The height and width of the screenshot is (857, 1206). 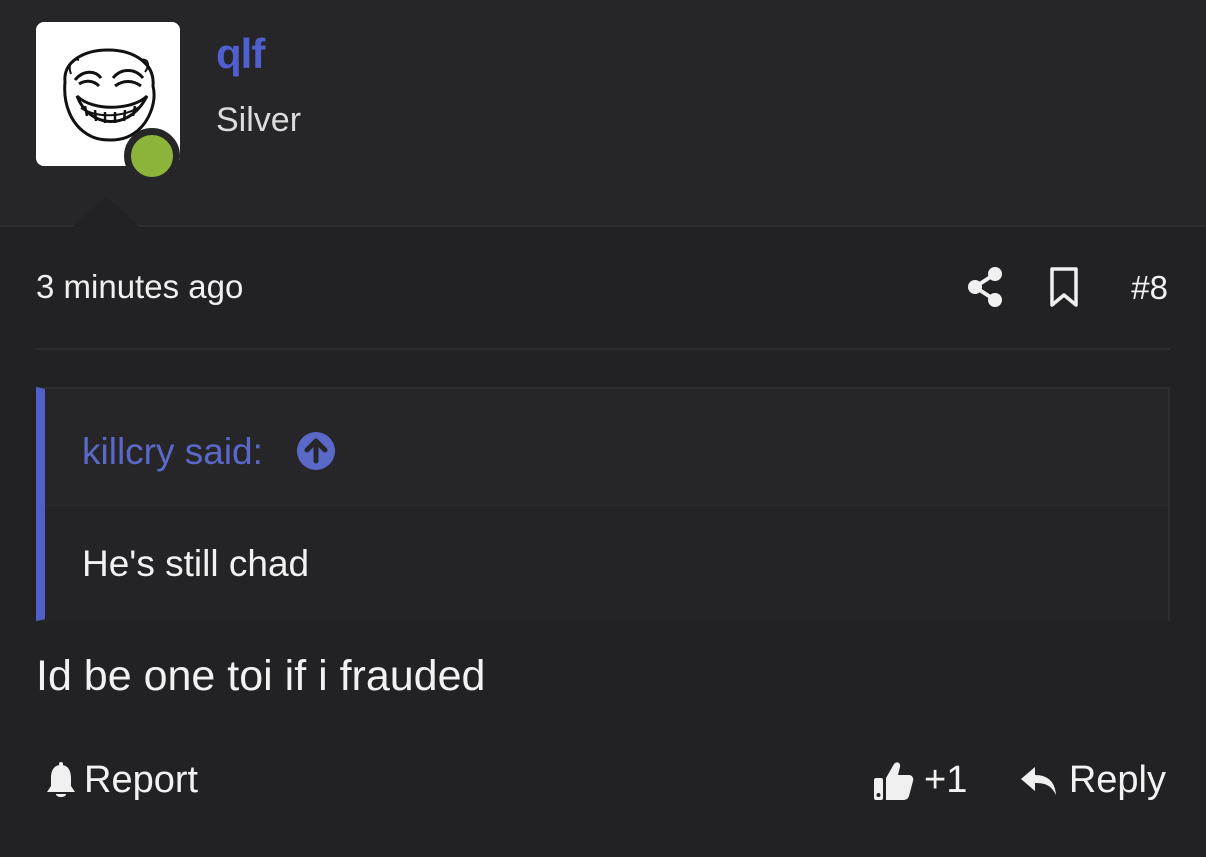 What do you see at coordinates (1064, 287) in the screenshot?
I see `bookmark-icon` at bounding box center [1064, 287].